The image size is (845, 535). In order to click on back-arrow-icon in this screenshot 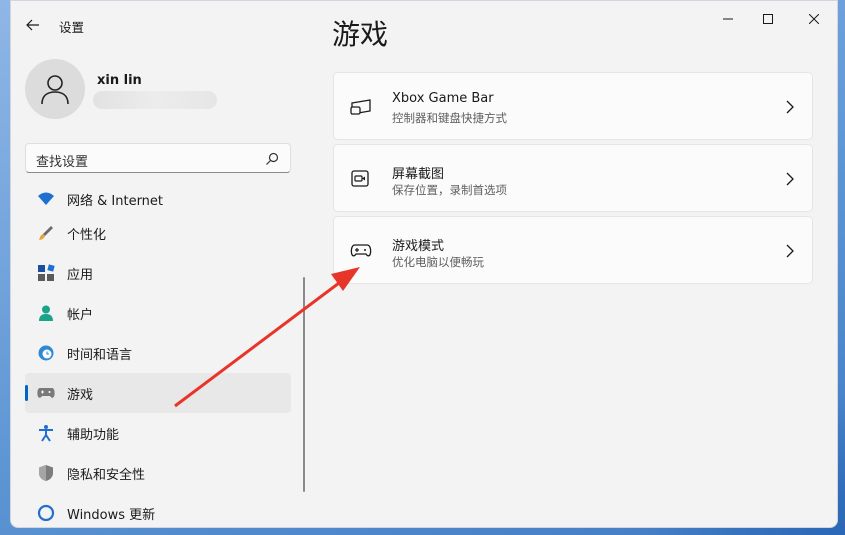, I will do `click(33, 25)`.